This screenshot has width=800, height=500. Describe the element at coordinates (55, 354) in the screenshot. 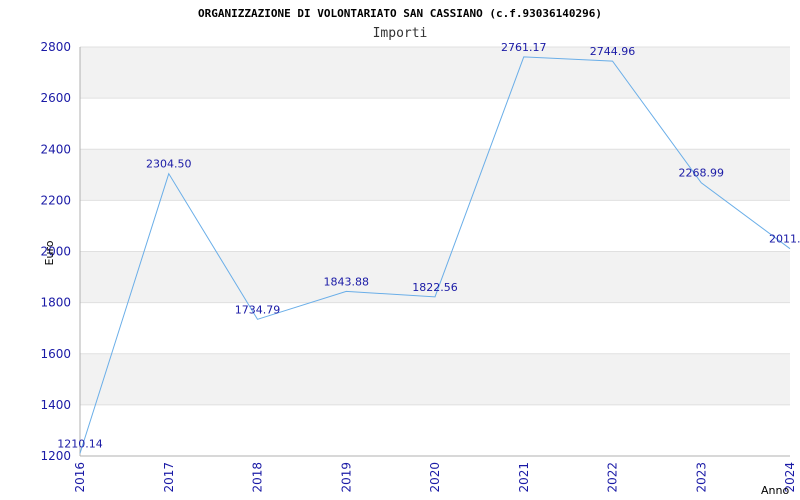

I see `y-tick-label: 1600` at that location.